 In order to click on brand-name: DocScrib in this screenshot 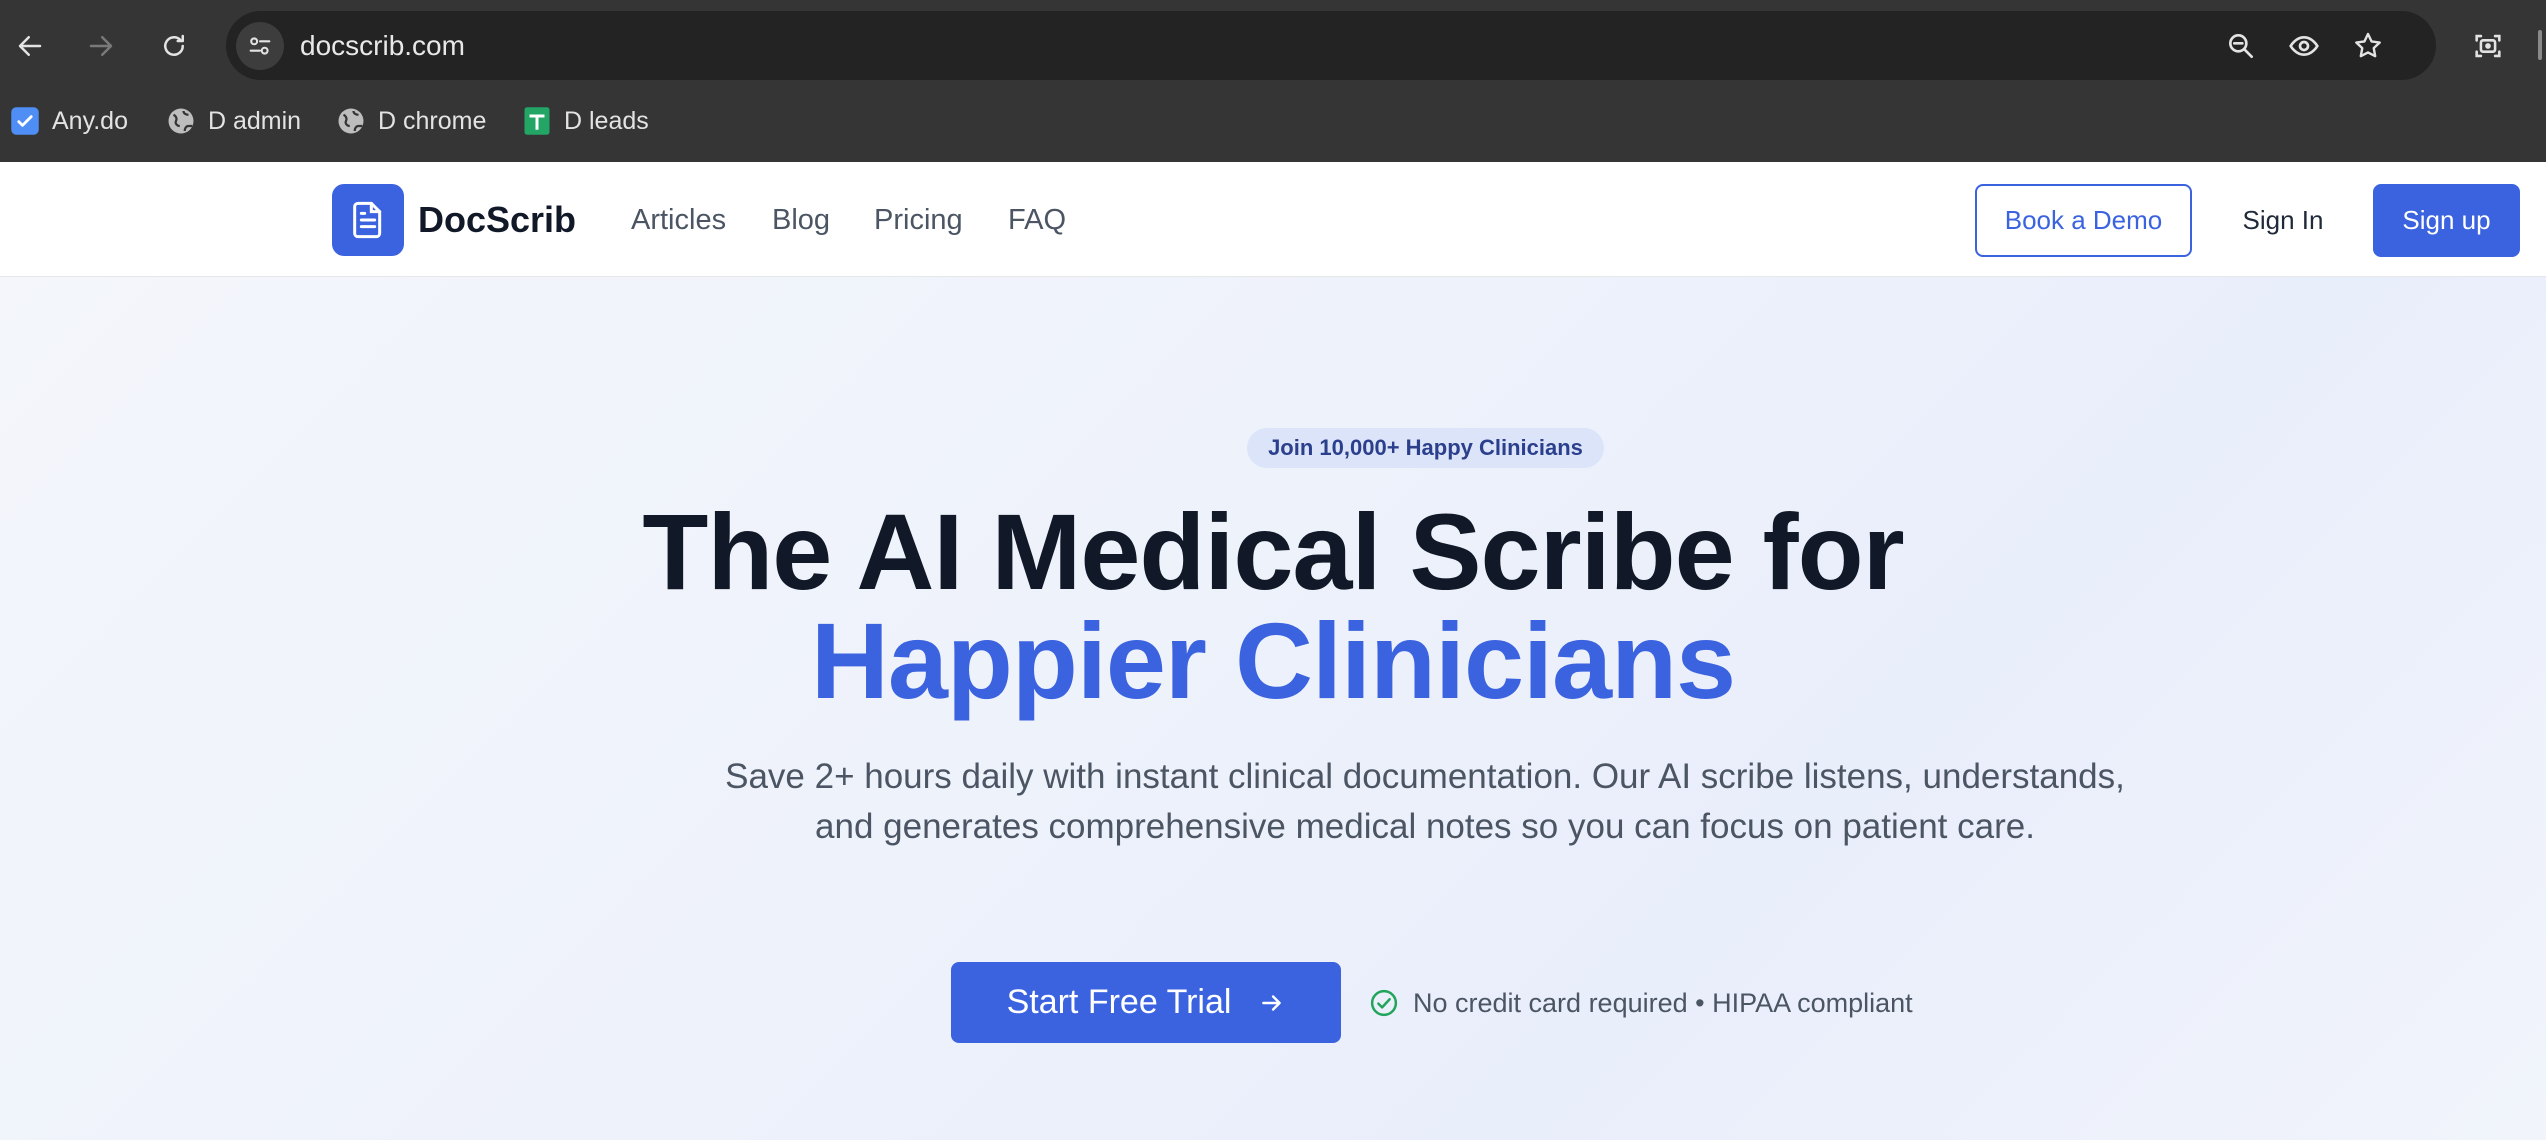, I will do `click(497, 220)`.